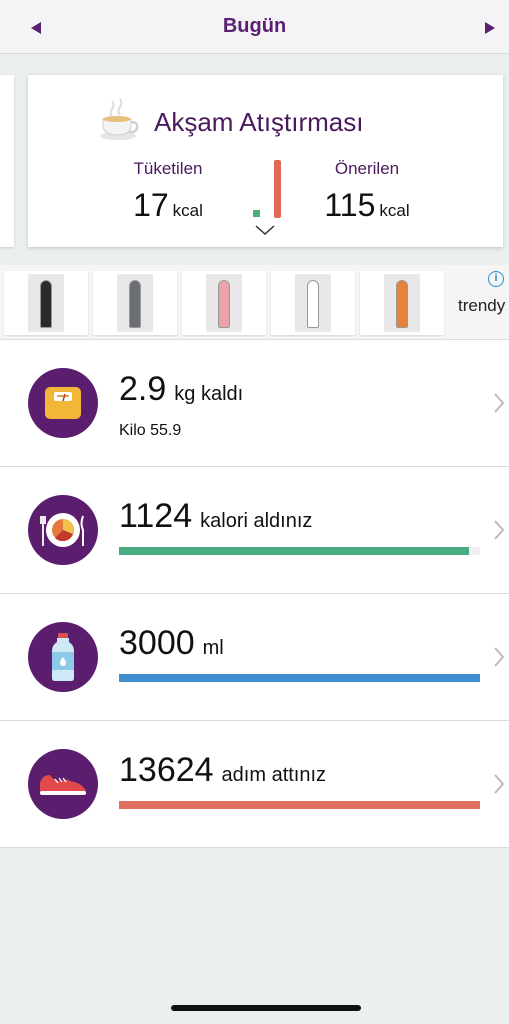 The height and width of the screenshot is (1024, 509). Describe the element at coordinates (256, 213) in the screenshot. I see `consumed-mini-bar` at that location.